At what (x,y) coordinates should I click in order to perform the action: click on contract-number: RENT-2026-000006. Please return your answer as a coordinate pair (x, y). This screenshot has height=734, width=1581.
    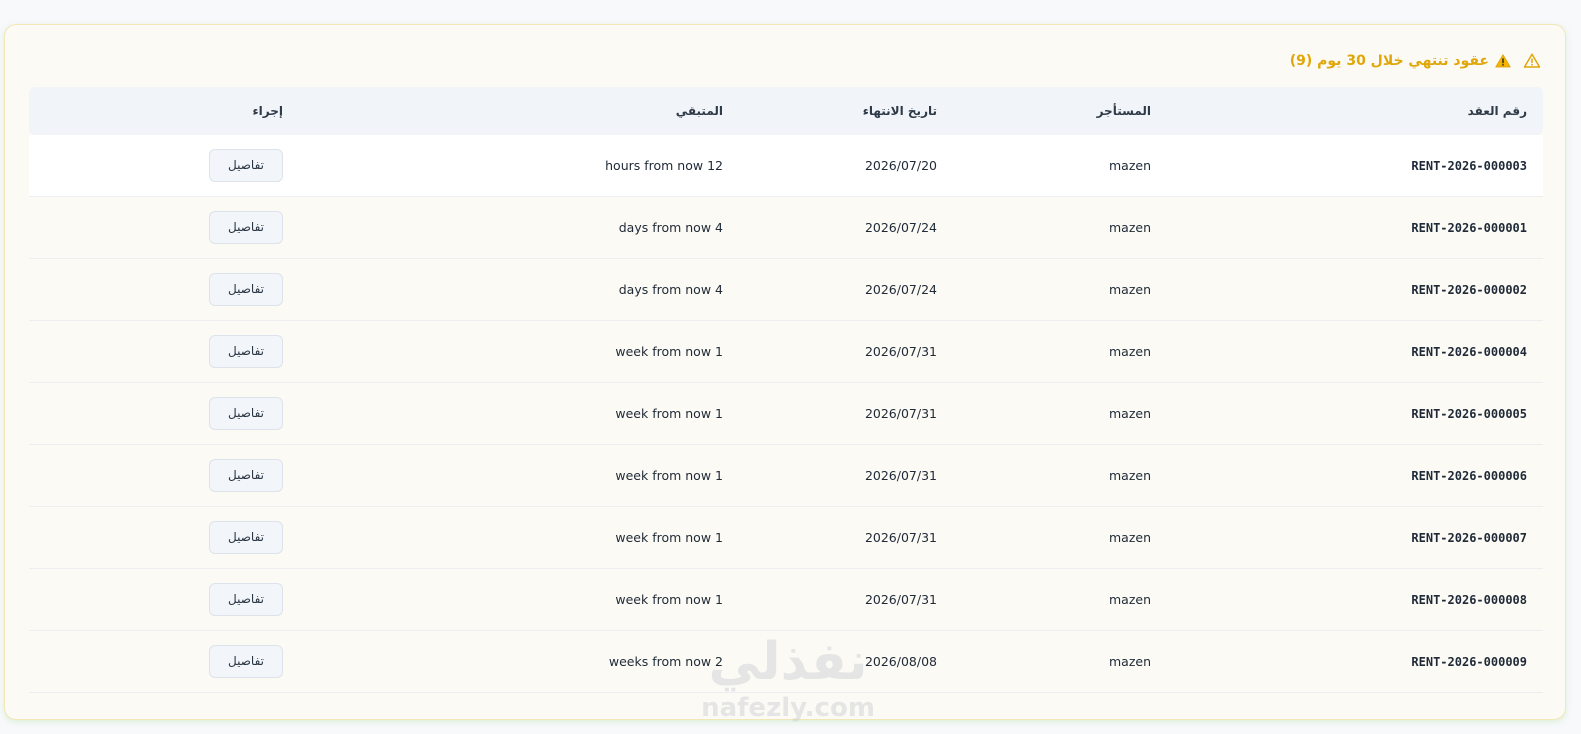
    Looking at the image, I should click on (1469, 475).